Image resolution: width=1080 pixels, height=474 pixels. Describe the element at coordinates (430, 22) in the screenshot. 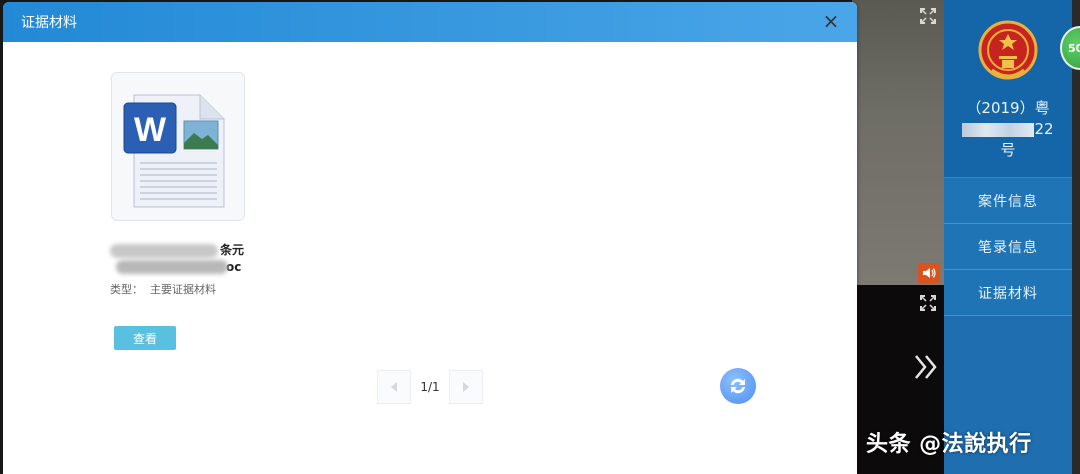

I see `modal-header: 证据材料` at that location.